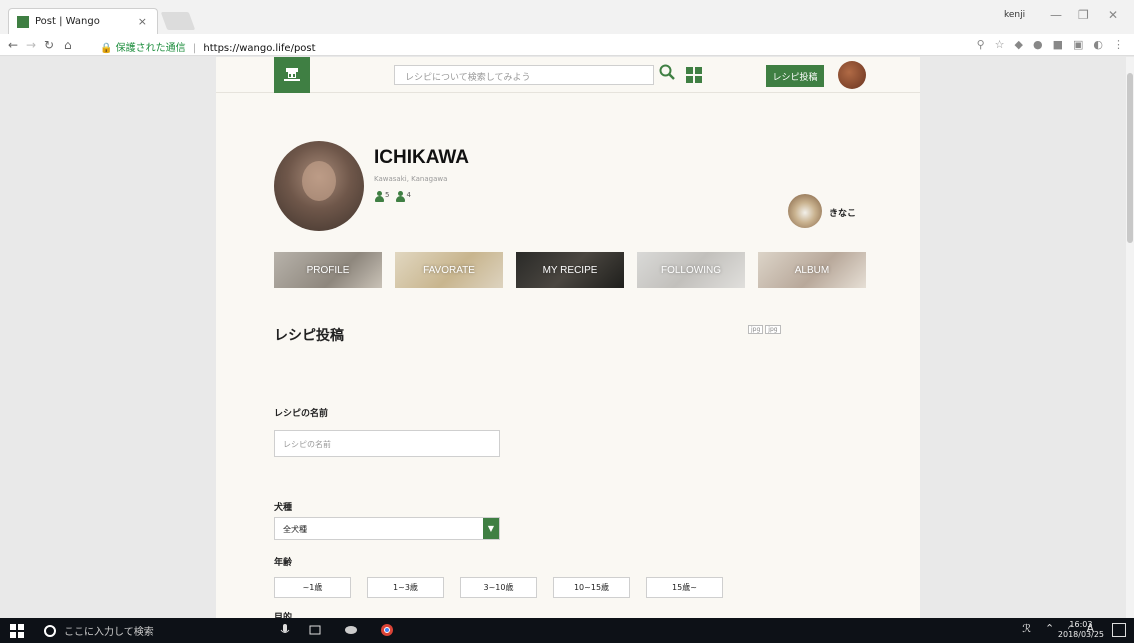 Image resolution: width=1134 pixels, height=643 pixels. What do you see at coordinates (405, 587) in the screenshot?
I see `age-option: 1~3歳` at bounding box center [405, 587].